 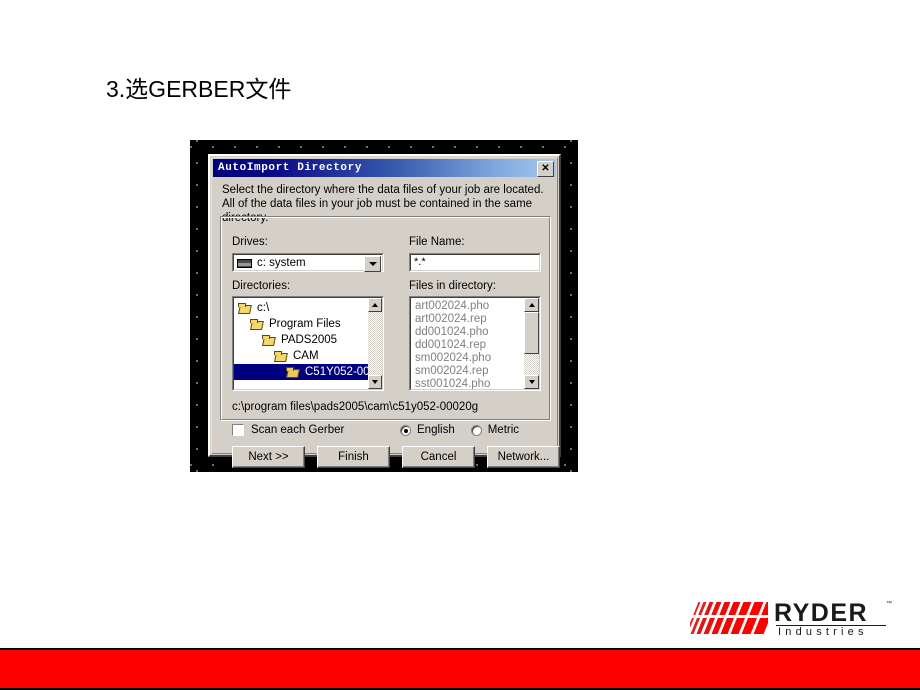 What do you see at coordinates (464, 430) in the screenshot?
I see `units-radio-group: English Metric` at bounding box center [464, 430].